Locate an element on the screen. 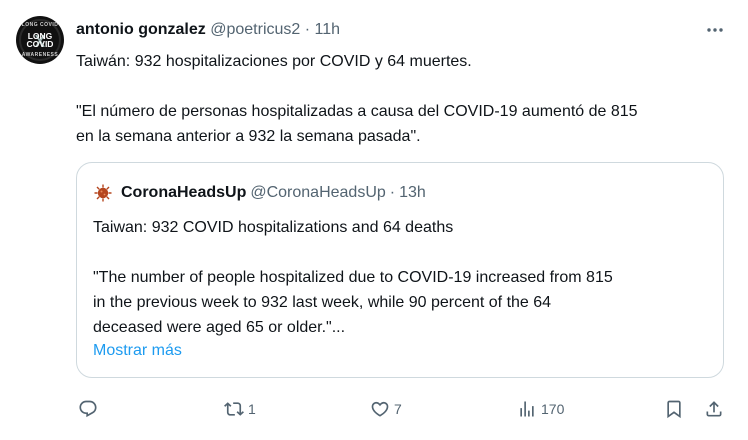  avatar-top-text: LONG COVID is located at coordinates (40, 25).